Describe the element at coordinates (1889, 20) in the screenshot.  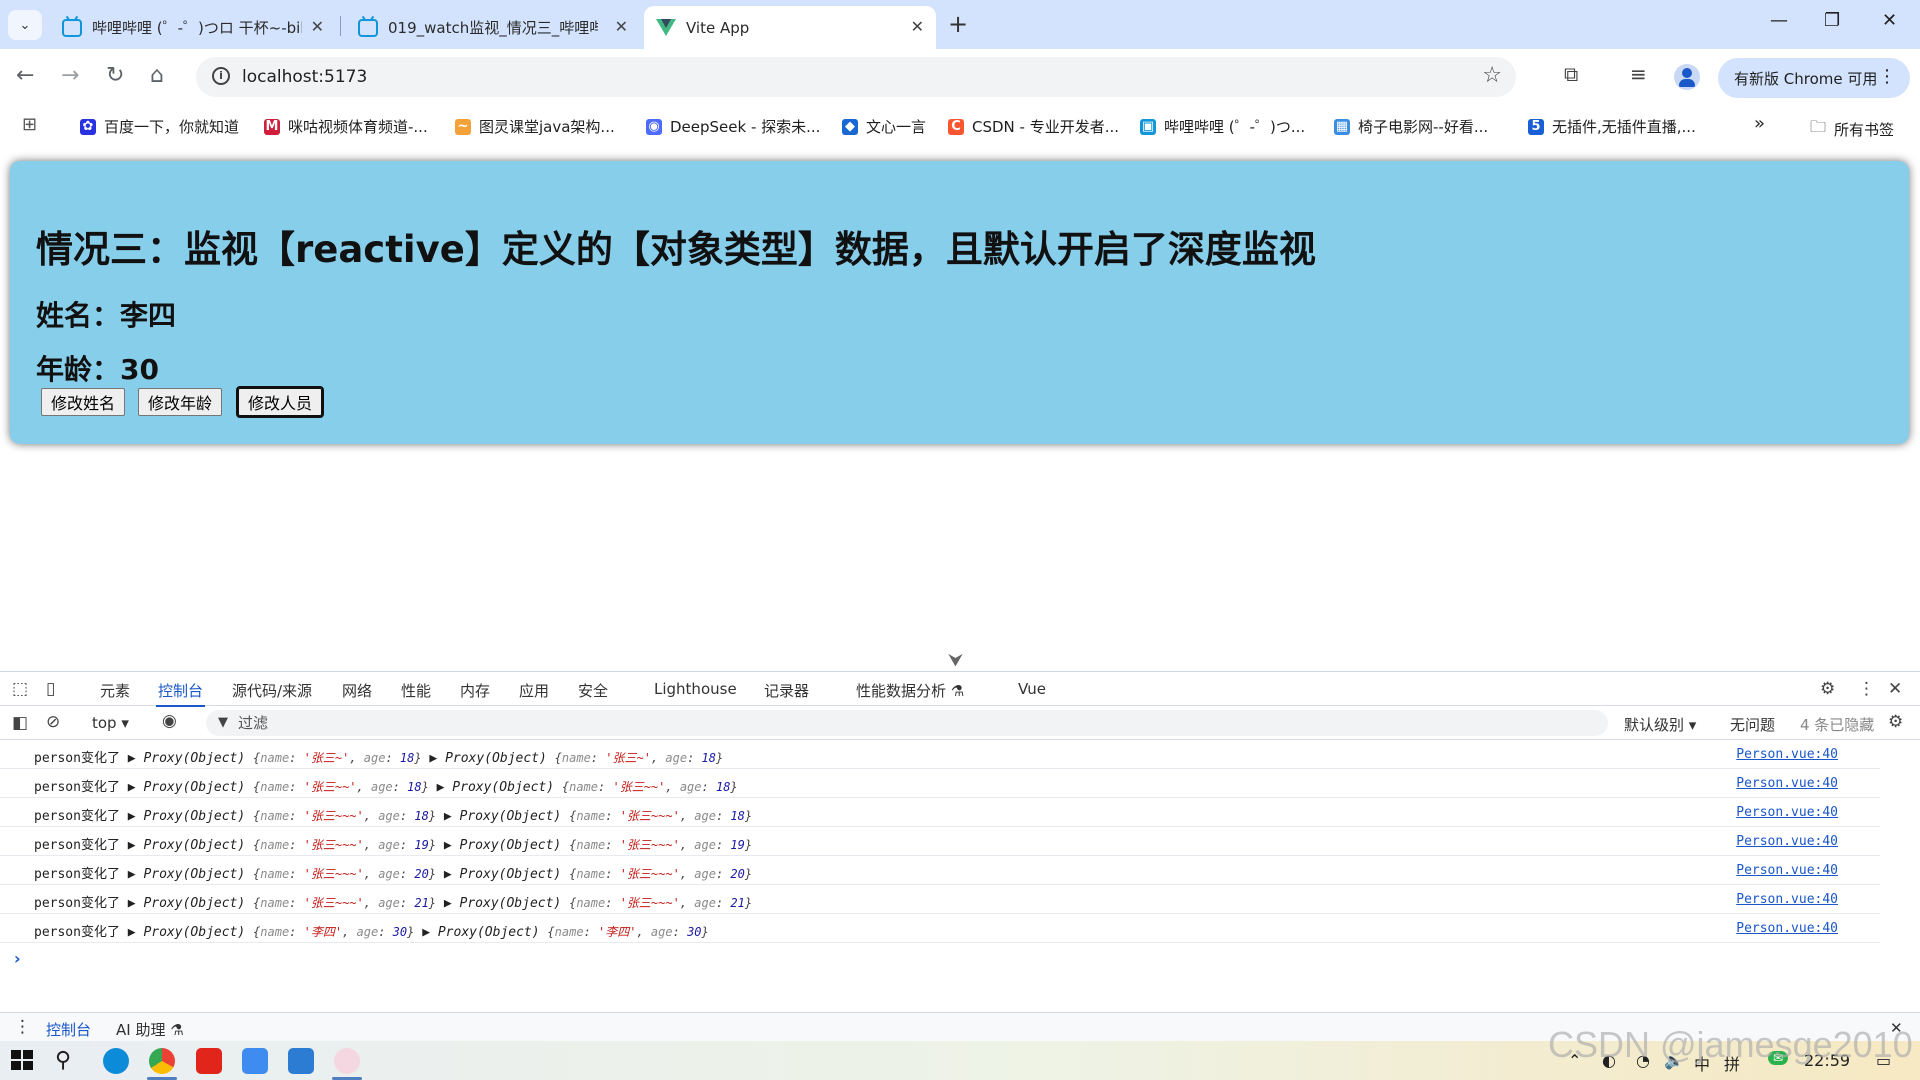
I see `close-window-icon: ✕` at that location.